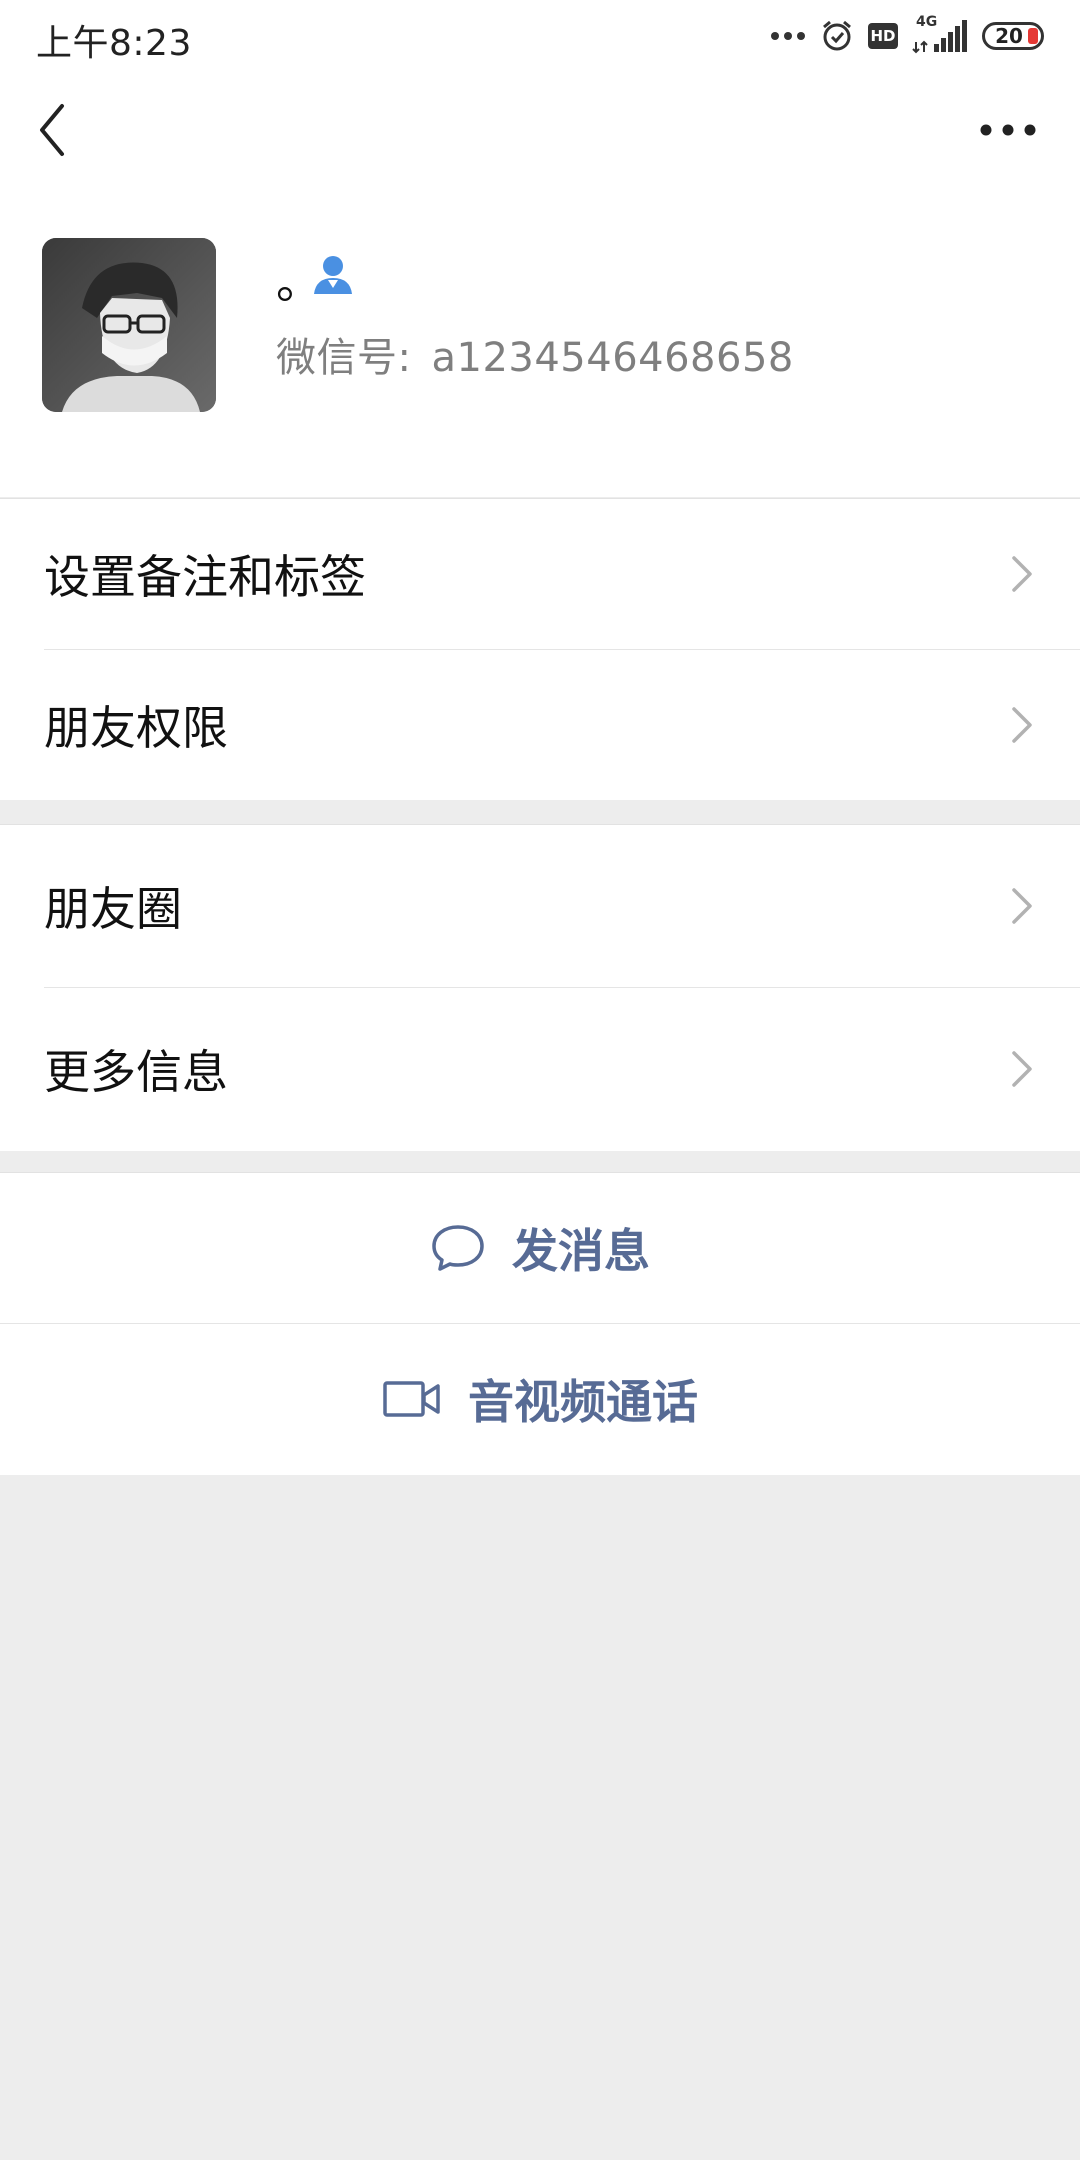 Image resolution: width=1080 pixels, height=2160 pixels. I want to click on more-info-row: 更多信息, so click(540, 1069).